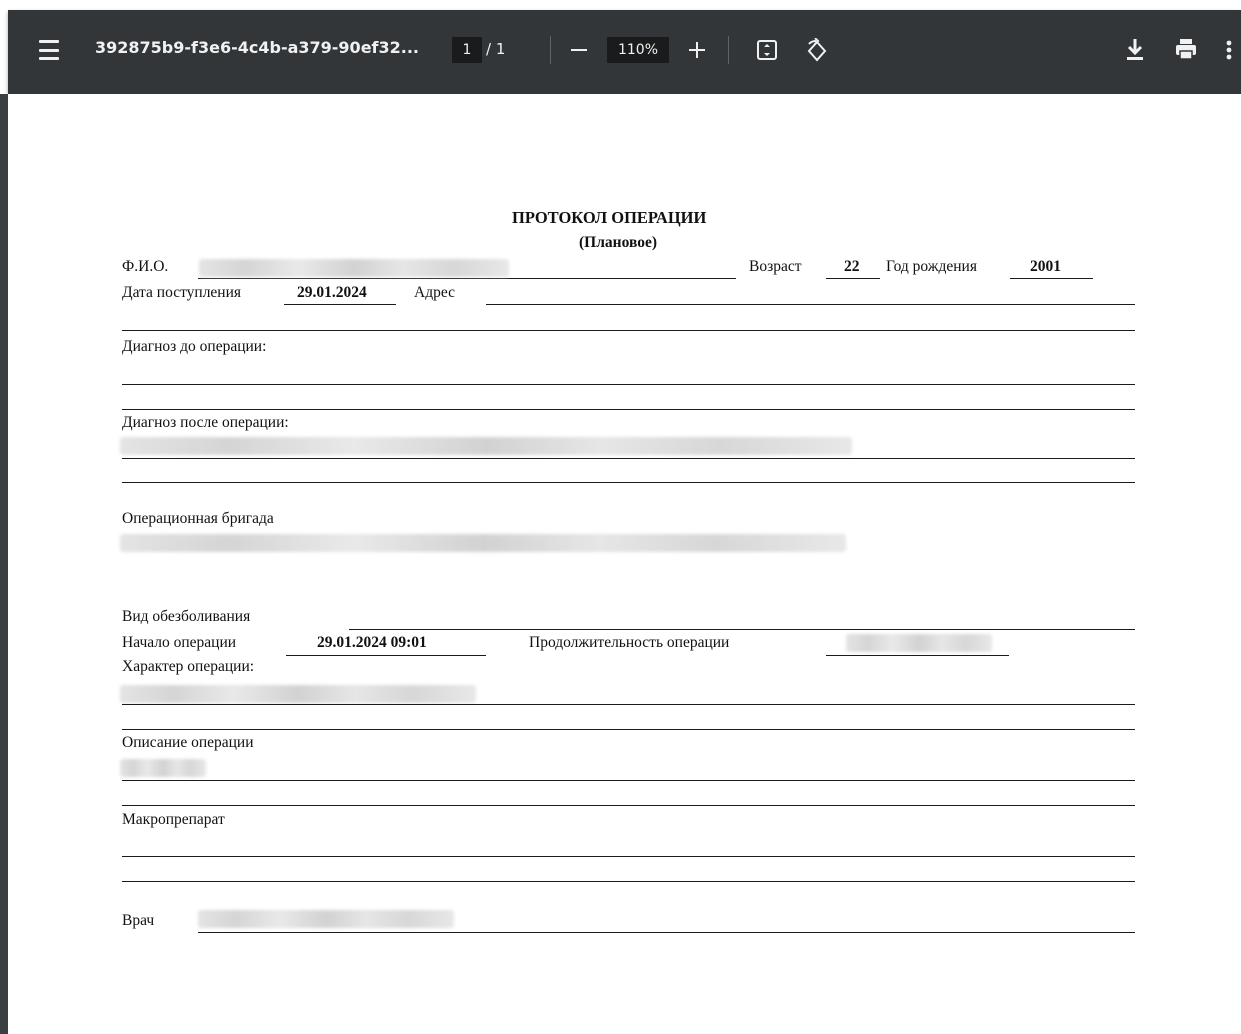  I want to click on age-label: Возраст, so click(775, 266).